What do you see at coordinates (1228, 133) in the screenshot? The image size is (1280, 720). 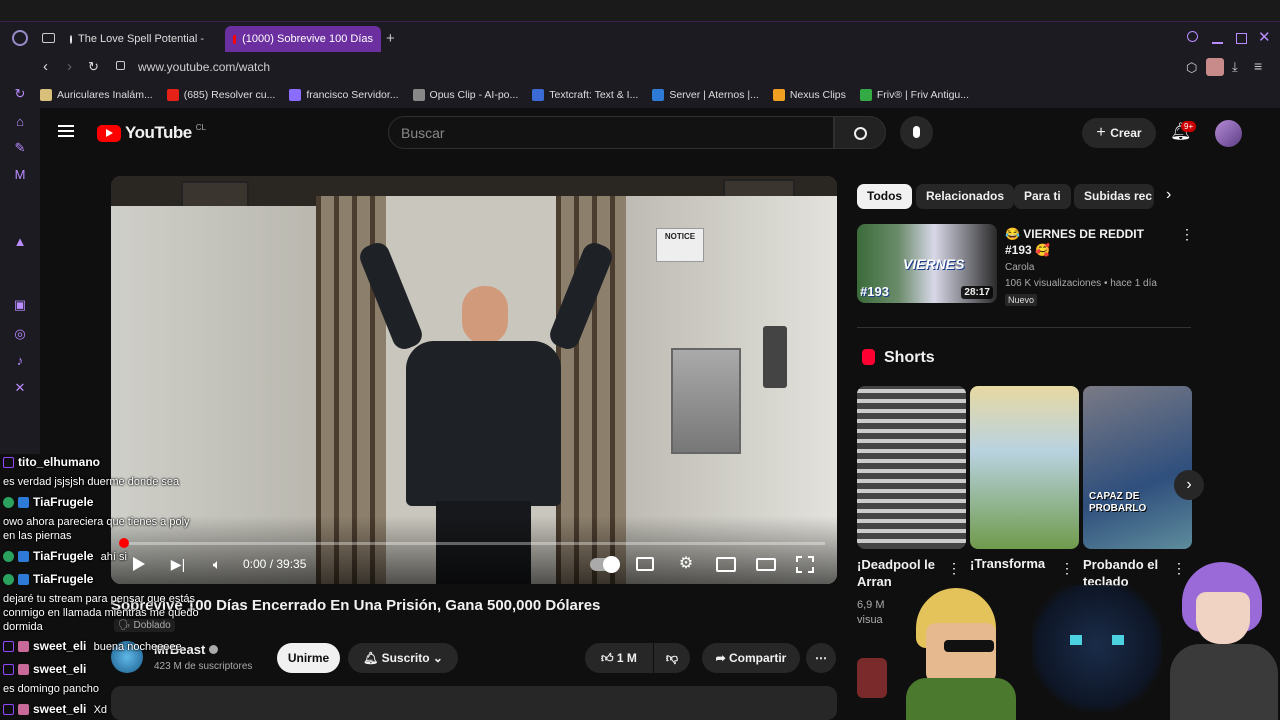 I see `account-avatar` at bounding box center [1228, 133].